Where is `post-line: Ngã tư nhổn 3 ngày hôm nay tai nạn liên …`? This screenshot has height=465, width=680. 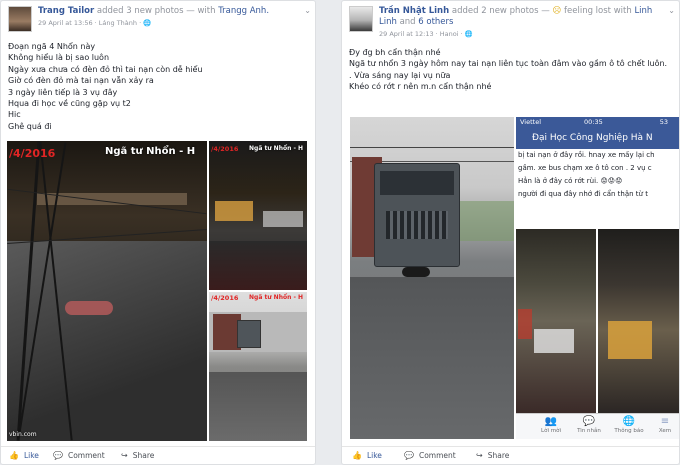
post-line: Ngã tư nhổn 3 ngày hôm nay tai nạn liên … is located at coordinates (508, 64).